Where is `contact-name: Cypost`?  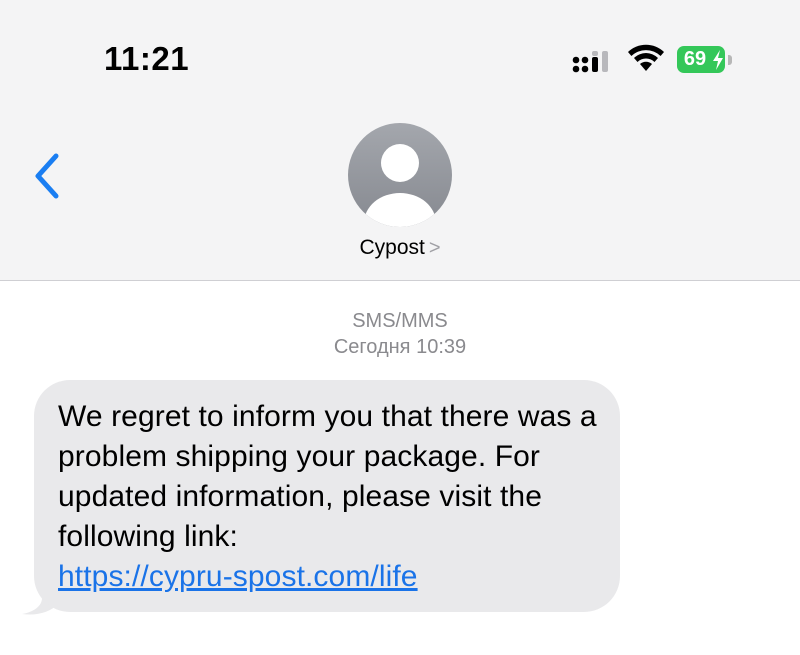
contact-name: Cypost is located at coordinates (392, 247).